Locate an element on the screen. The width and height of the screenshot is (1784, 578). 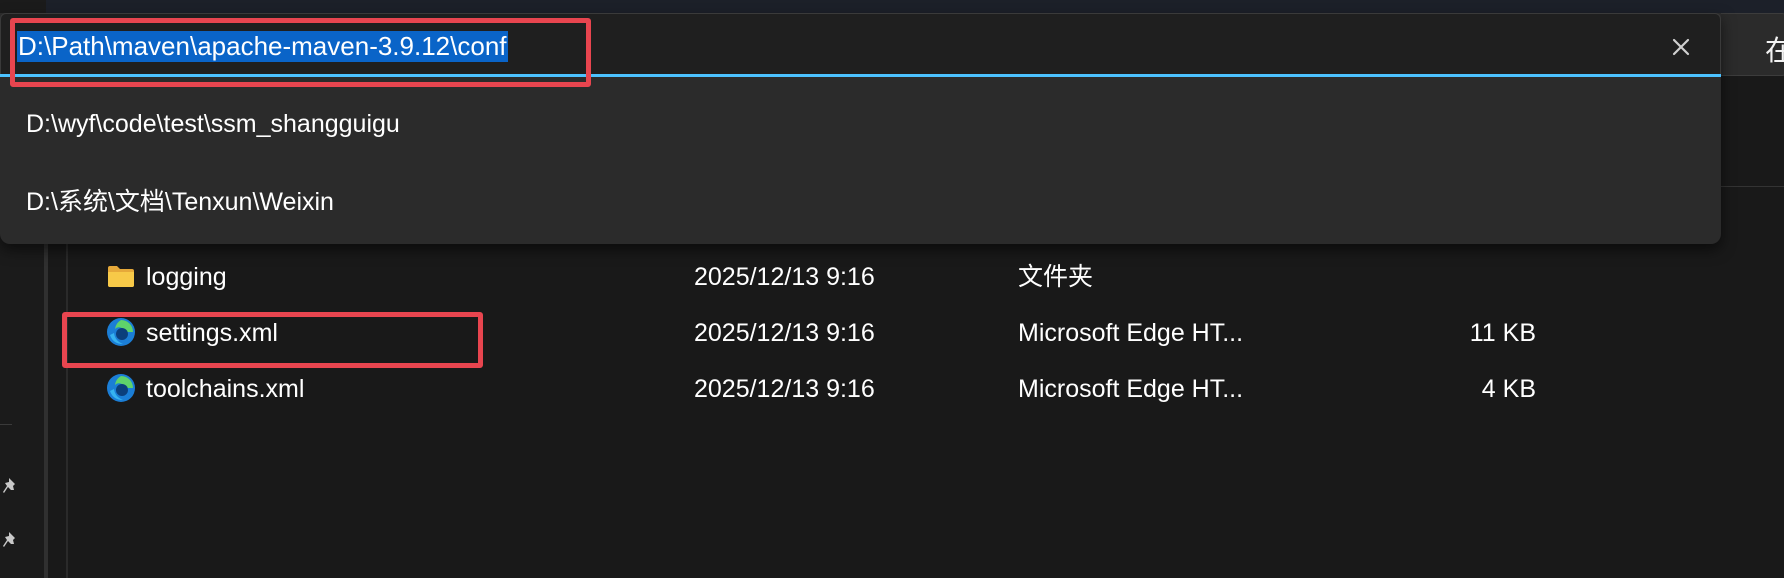
file-name: logging is located at coordinates (186, 277).